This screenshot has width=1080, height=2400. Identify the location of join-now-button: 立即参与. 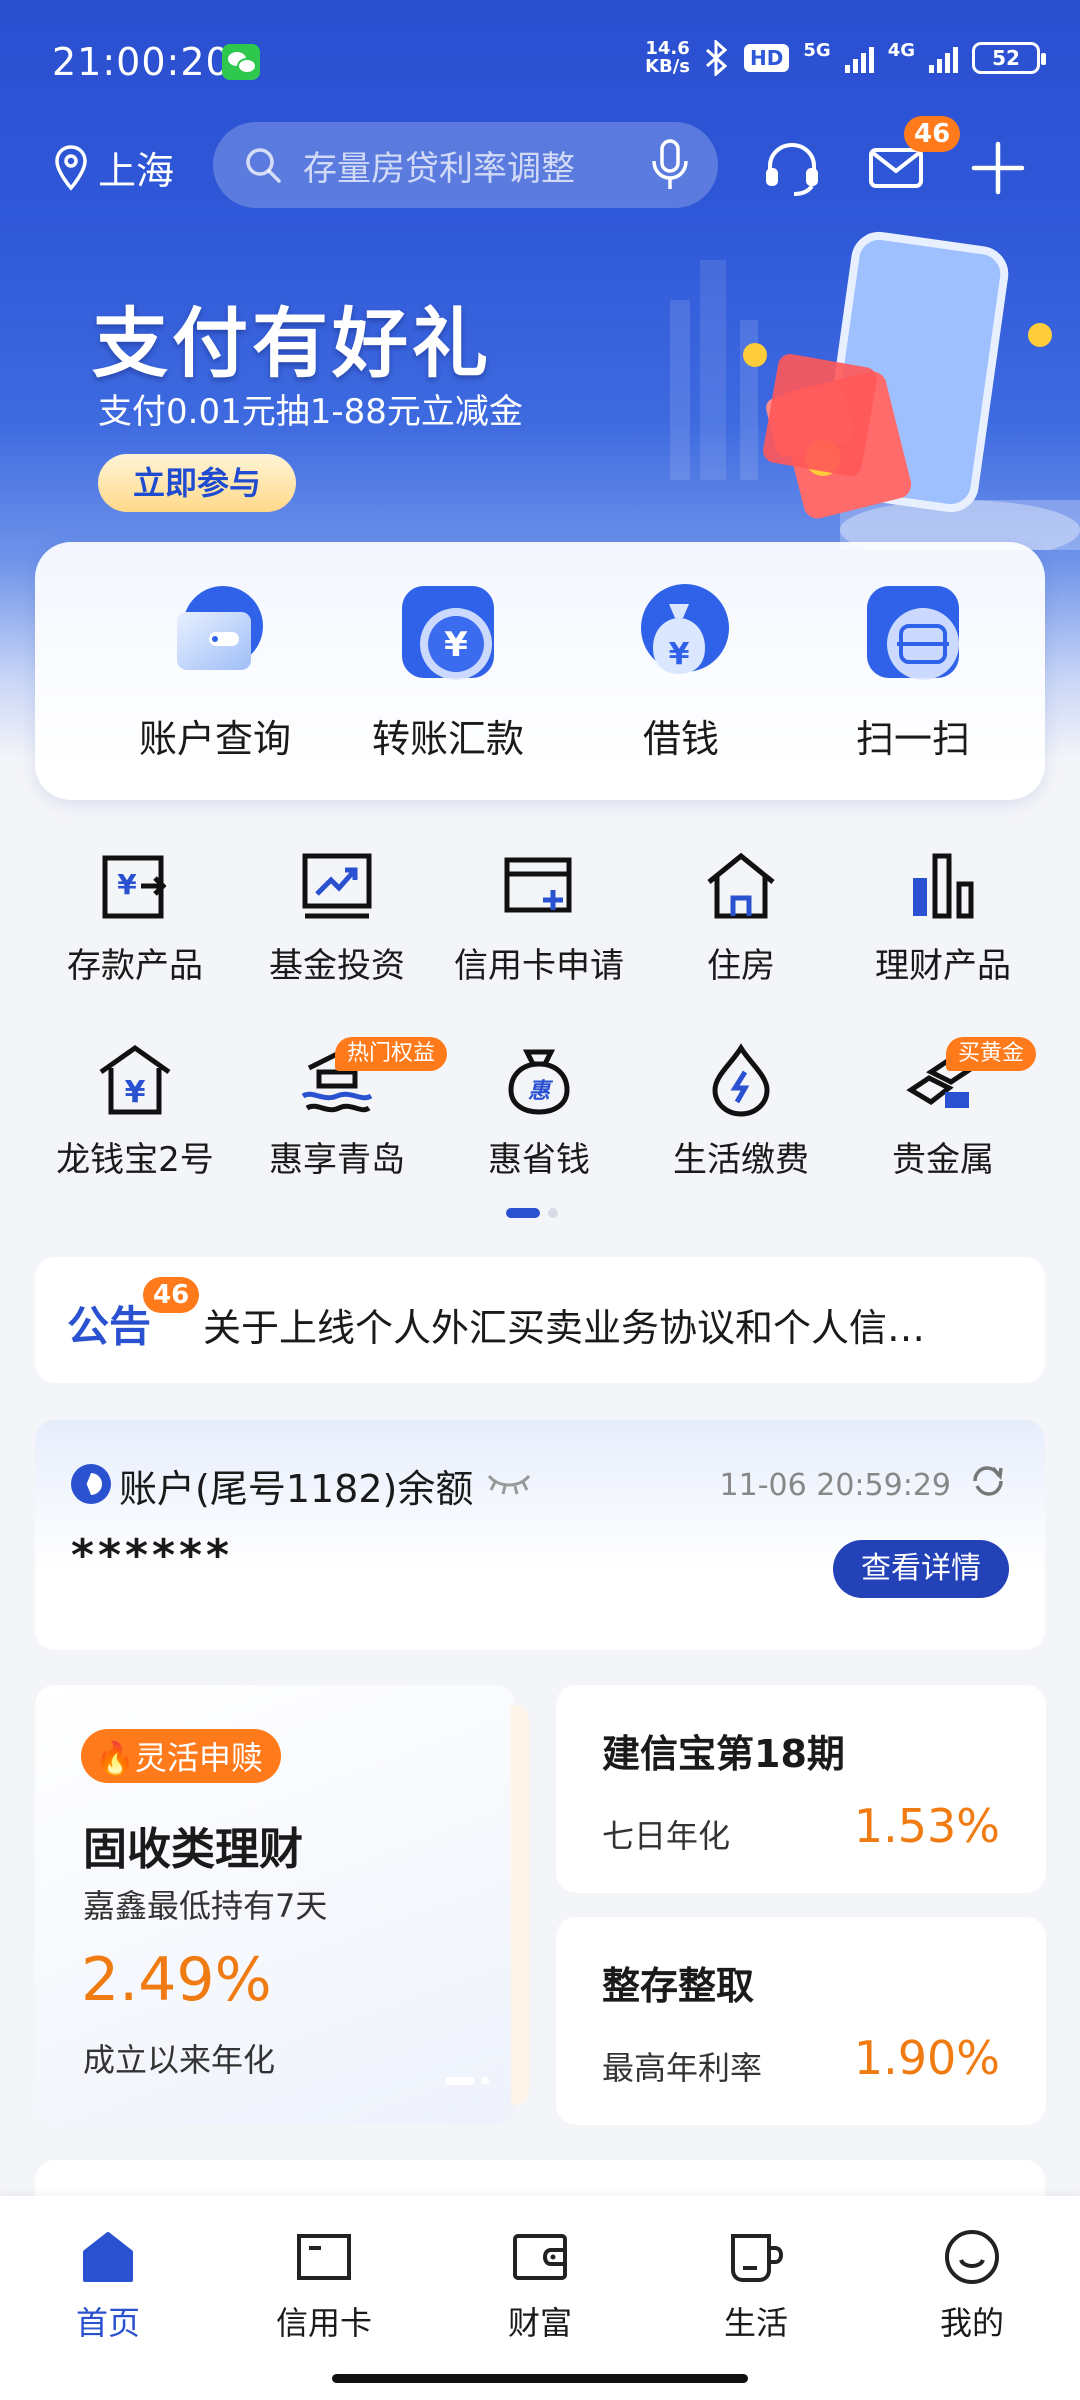
(197, 483).